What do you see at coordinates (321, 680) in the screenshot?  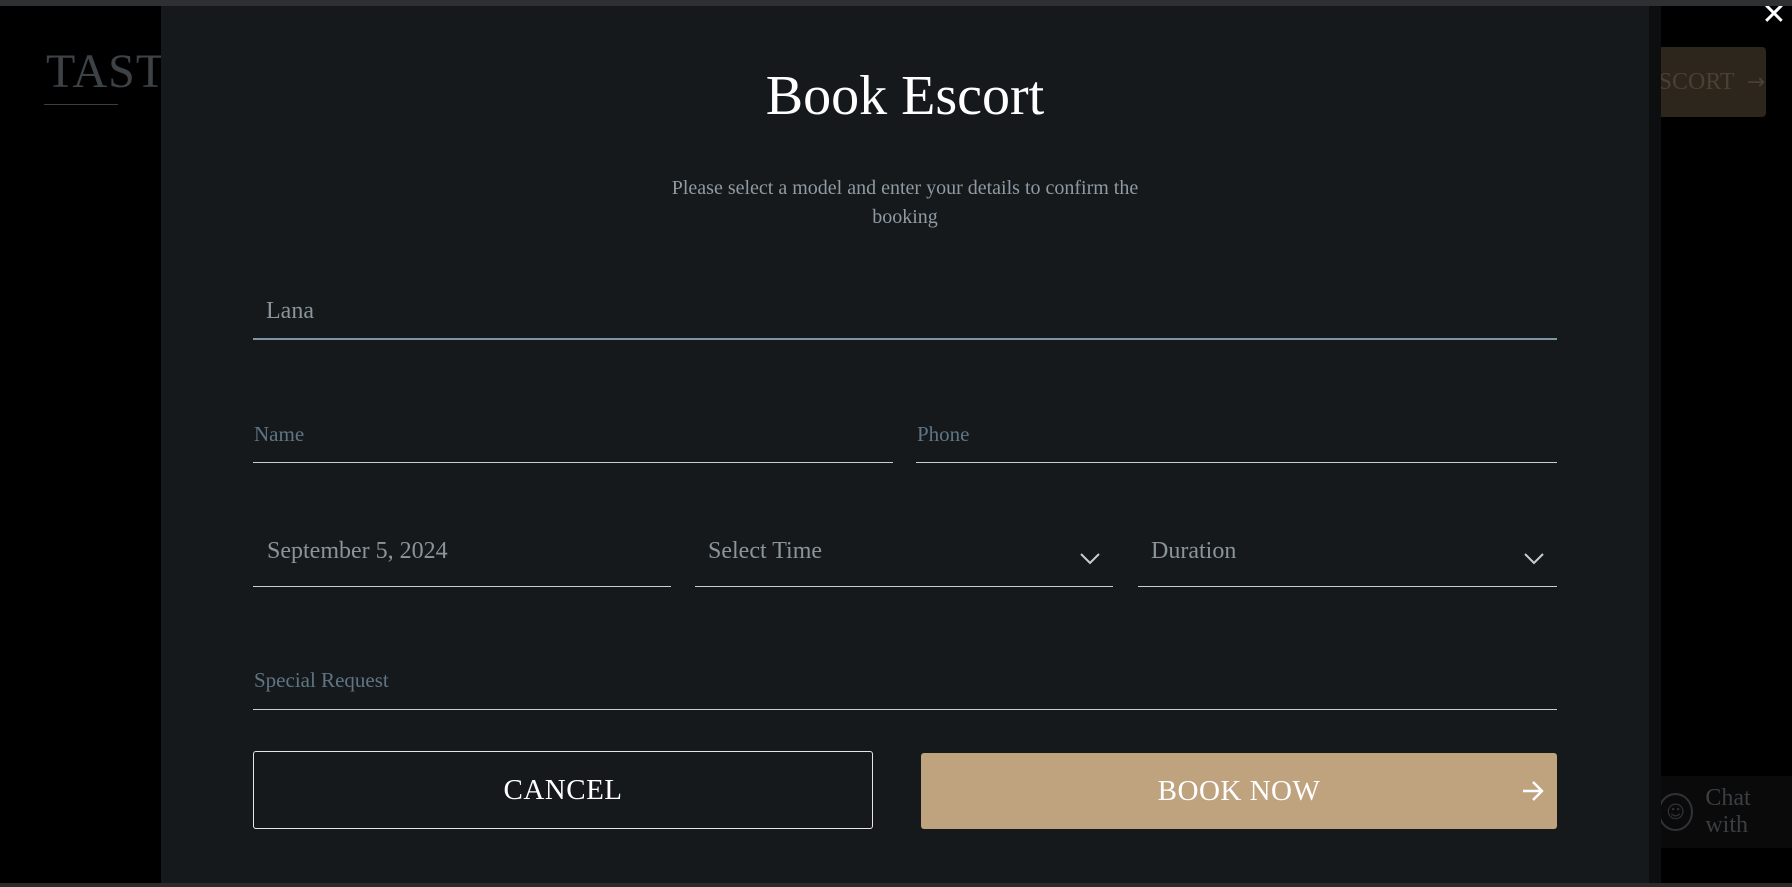 I see `special-request-placeholder: Special Request` at bounding box center [321, 680].